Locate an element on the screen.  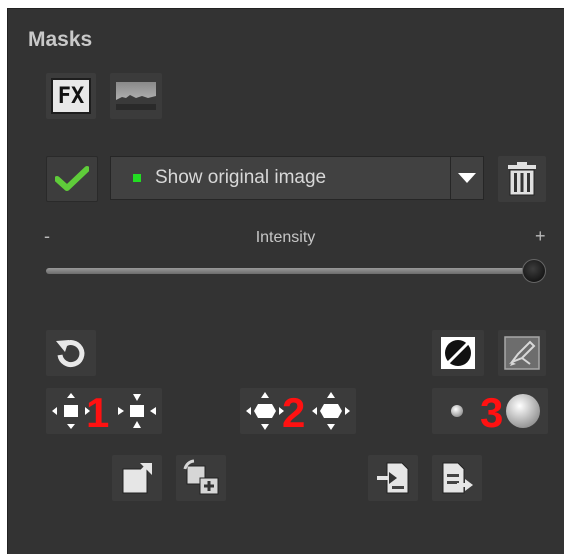
dropdown-selected-value: Show original image is located at coordinates (241, 177).